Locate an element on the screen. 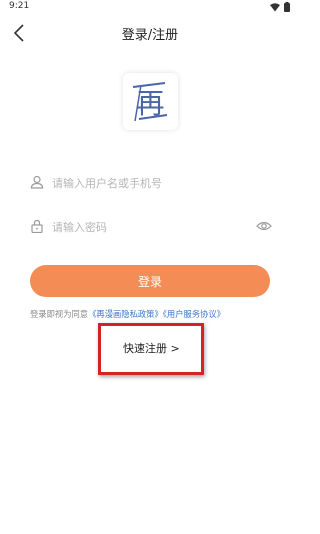  user-icon is located at coordinates (37, 182).